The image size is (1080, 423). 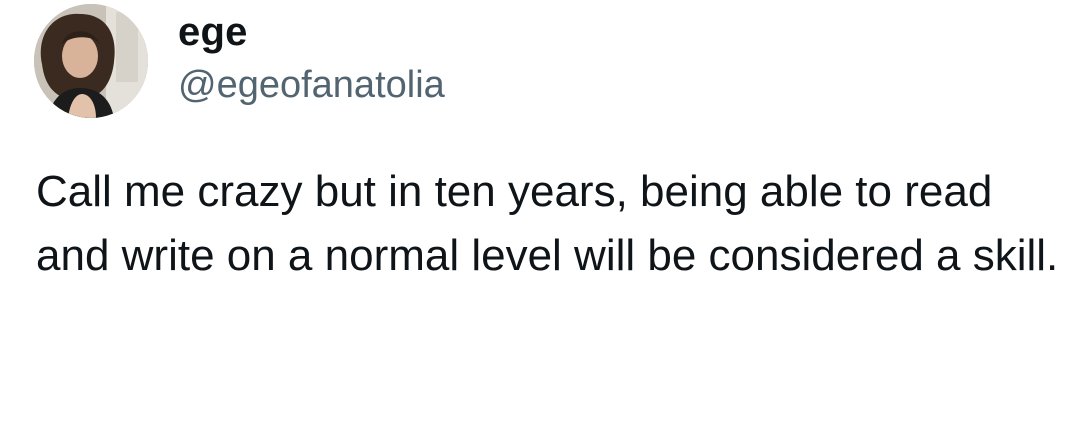 I want to click on avatar, so click(x=91, y=61).